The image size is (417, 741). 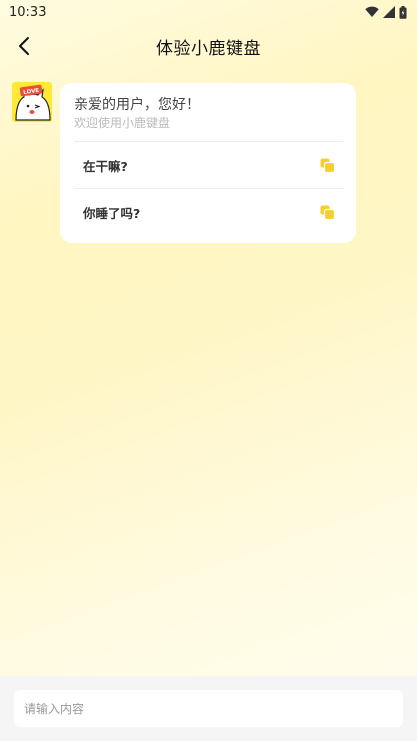 What do you see at coordinates (28, 12) in the screenshot?
I see `status-time: 10:33` at bounding box center [28, 12].